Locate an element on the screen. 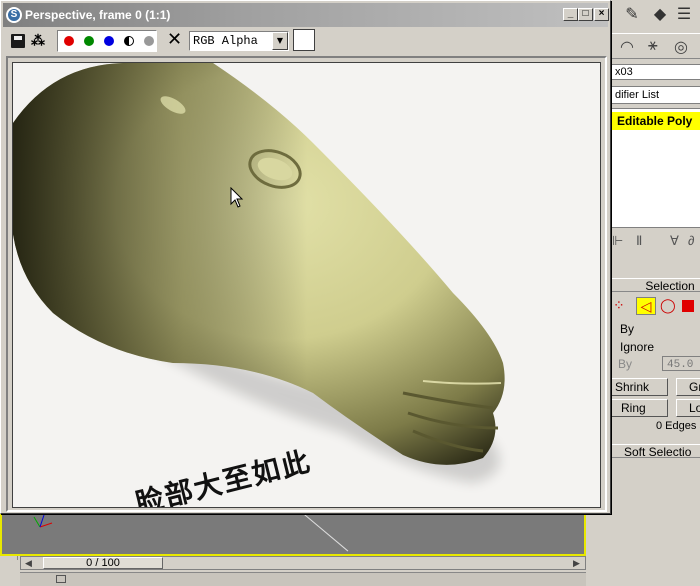 Image resolution: width=700 pixels, height=586 pixels. time-slider: ◀ 0 / 100 ▶ is located at coordinates (303, 563).